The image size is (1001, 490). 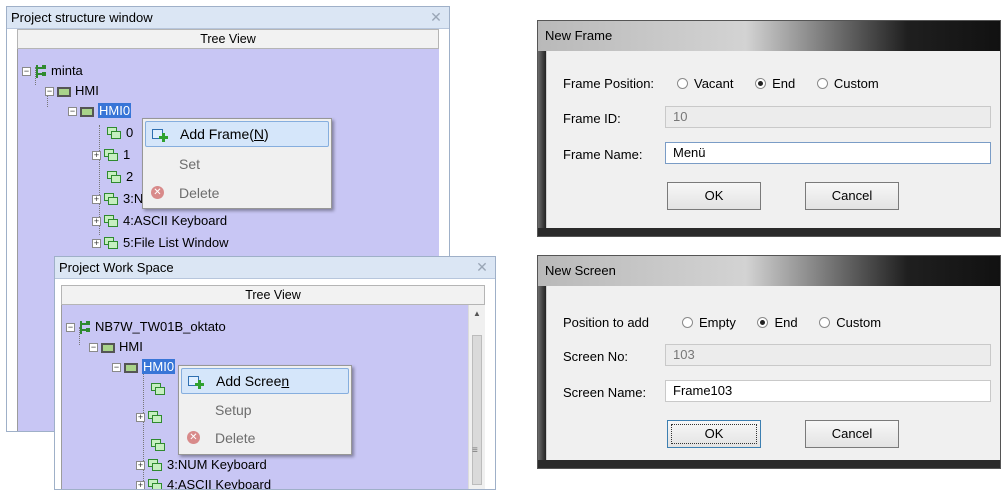 I want to click on frame-id-label: Frame ID:, so click(x=592, y=118).